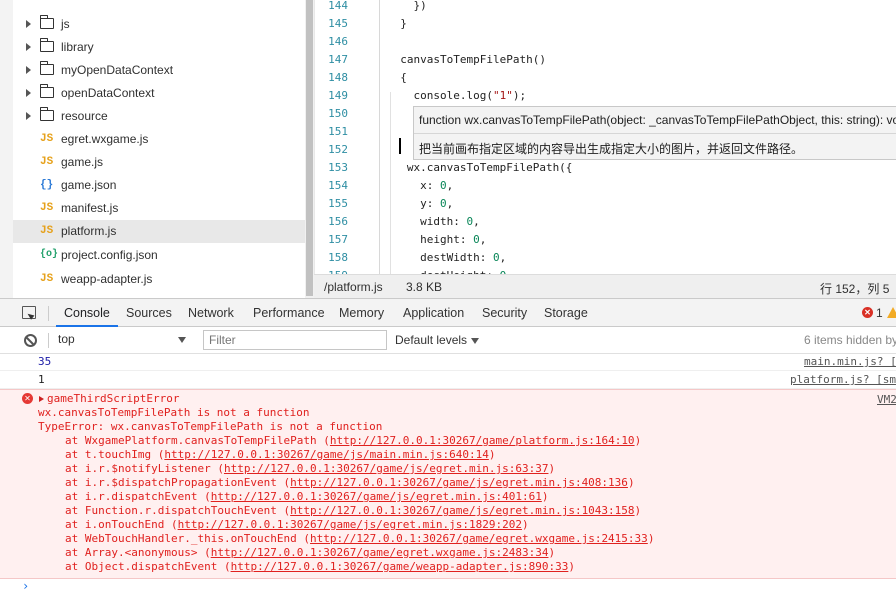  I want to click on error-source-link: VM2, so click(886, 399).